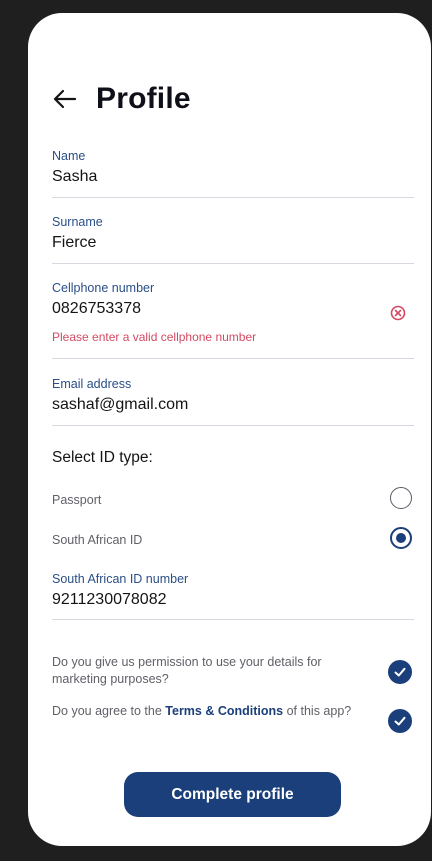 The height and width of the screenshot is (861, 432). Describe the element at coordinates (317, 711) in the screenshot. I see `terms-text-after: of this app?` at that location.